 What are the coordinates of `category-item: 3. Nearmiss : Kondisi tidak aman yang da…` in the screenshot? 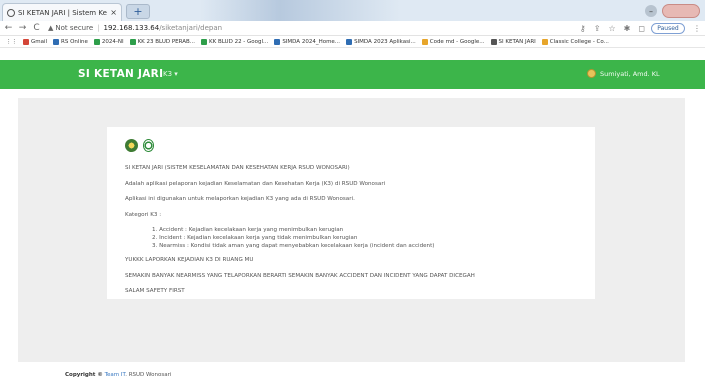 It's located at (293, 246).